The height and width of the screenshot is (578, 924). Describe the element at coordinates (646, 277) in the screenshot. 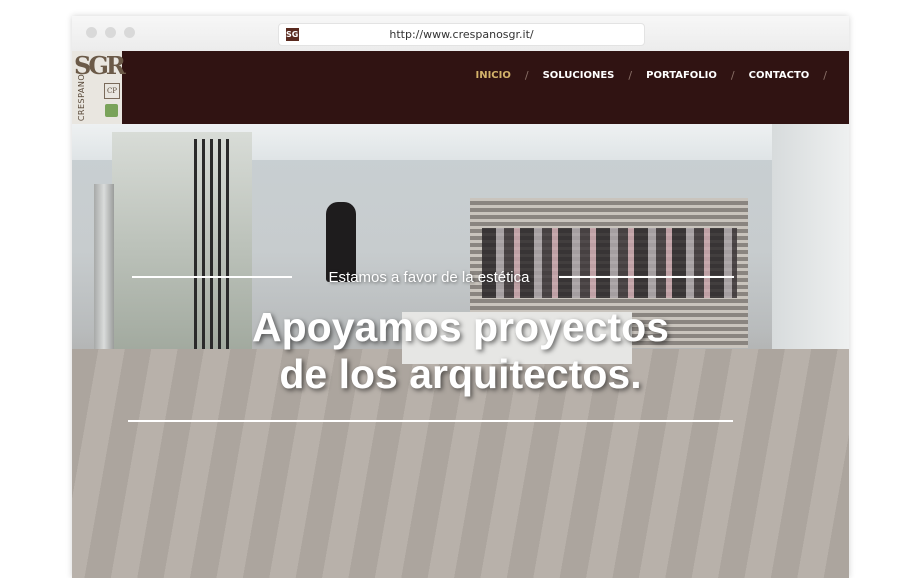

I see `tagline-rule-right` at that location.